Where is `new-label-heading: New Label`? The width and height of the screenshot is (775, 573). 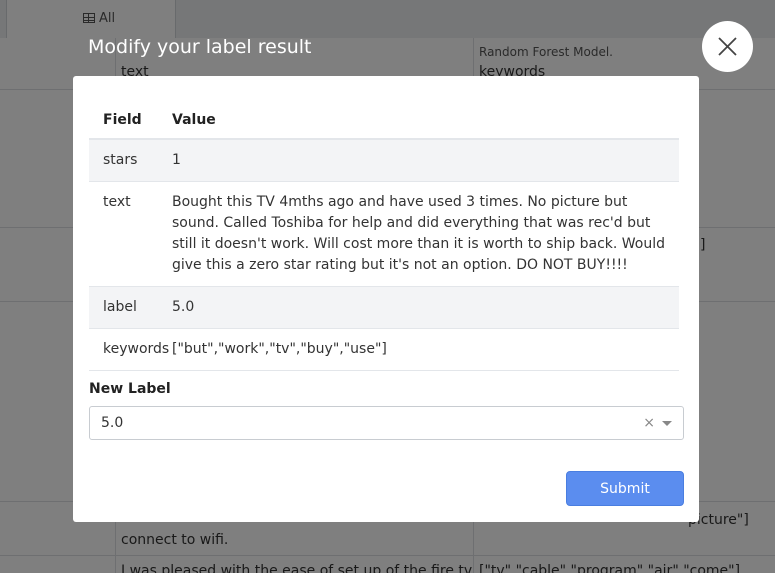 new-label-heading: New Label is located at coordinates (130, 389).